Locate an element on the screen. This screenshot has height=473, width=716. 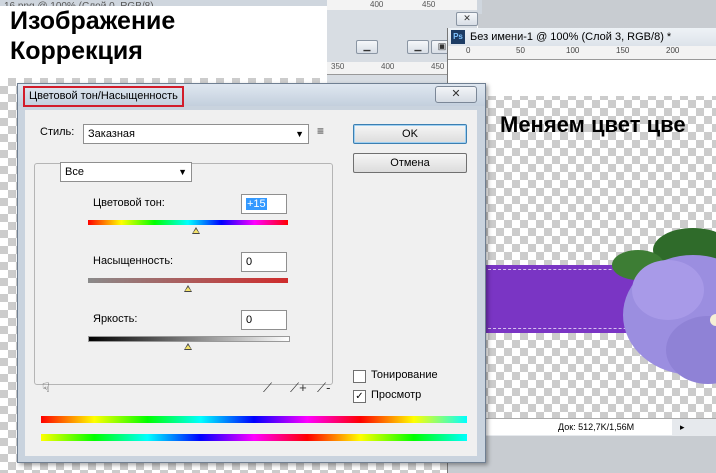
dialog-title-bar: Цветовой тон/Насыщенность ✕ is located at coordinates (251, 95).